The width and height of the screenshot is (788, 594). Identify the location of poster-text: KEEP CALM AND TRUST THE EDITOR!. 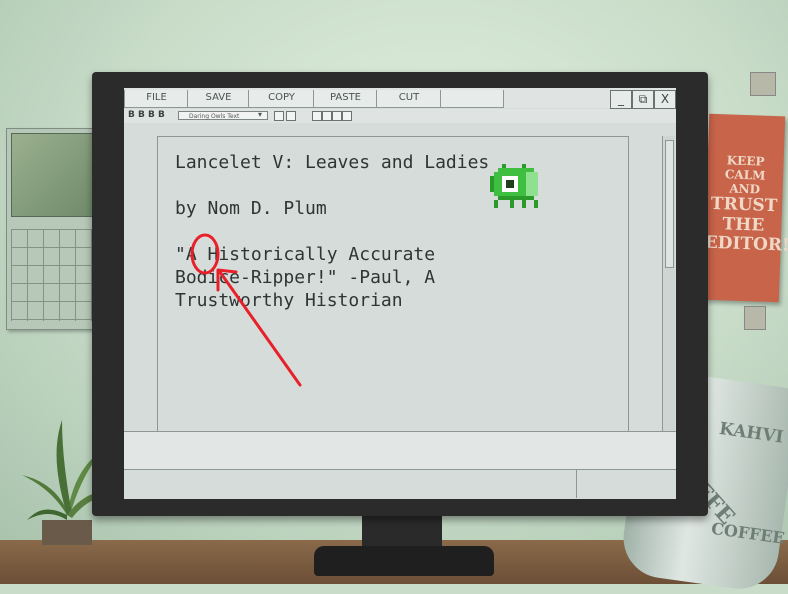
(746, 205).